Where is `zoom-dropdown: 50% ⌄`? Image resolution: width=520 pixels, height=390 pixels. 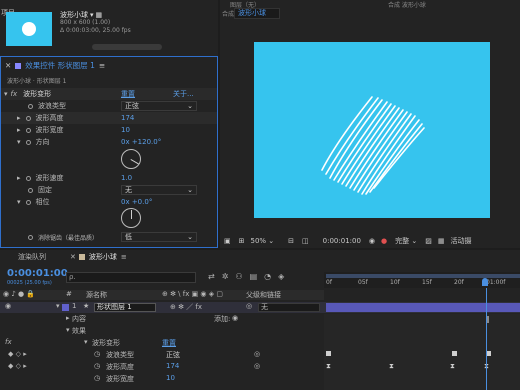 zoom-dropdown: 50% ⌄ is located at coordinates (263, 241).